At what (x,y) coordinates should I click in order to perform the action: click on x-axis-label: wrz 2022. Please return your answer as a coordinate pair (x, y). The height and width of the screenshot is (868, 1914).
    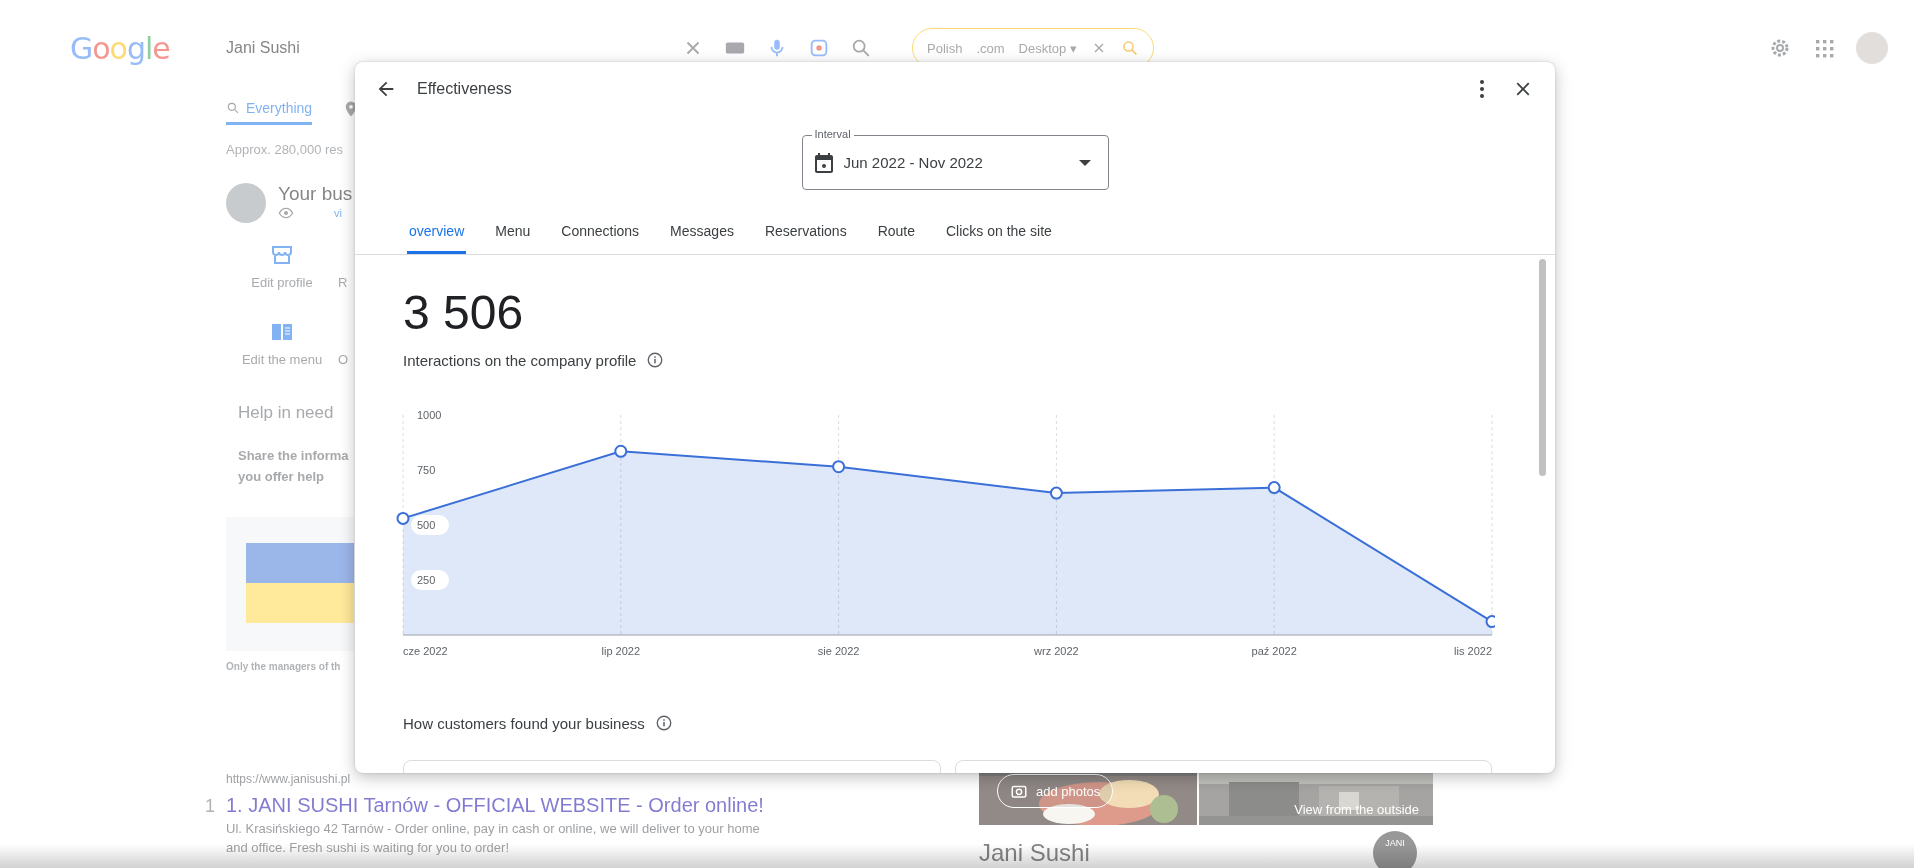
    Looking at the image, I should click on (1056, 651).